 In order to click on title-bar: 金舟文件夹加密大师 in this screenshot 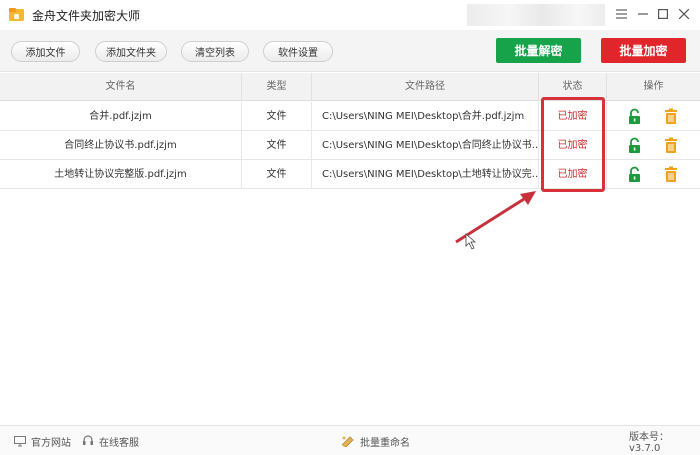, I will do `click(350, 15)`.